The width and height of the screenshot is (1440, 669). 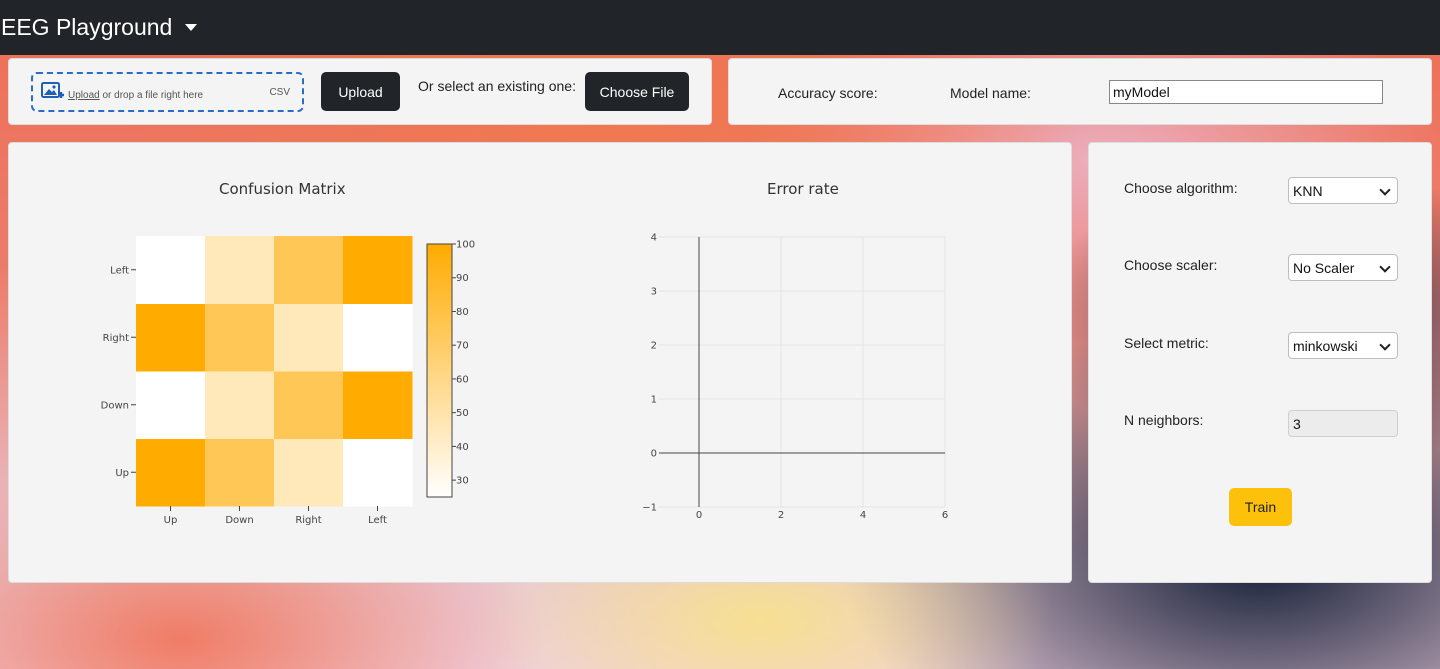 I want to click on x-tick-label: 6, so click(x=945, y=515).